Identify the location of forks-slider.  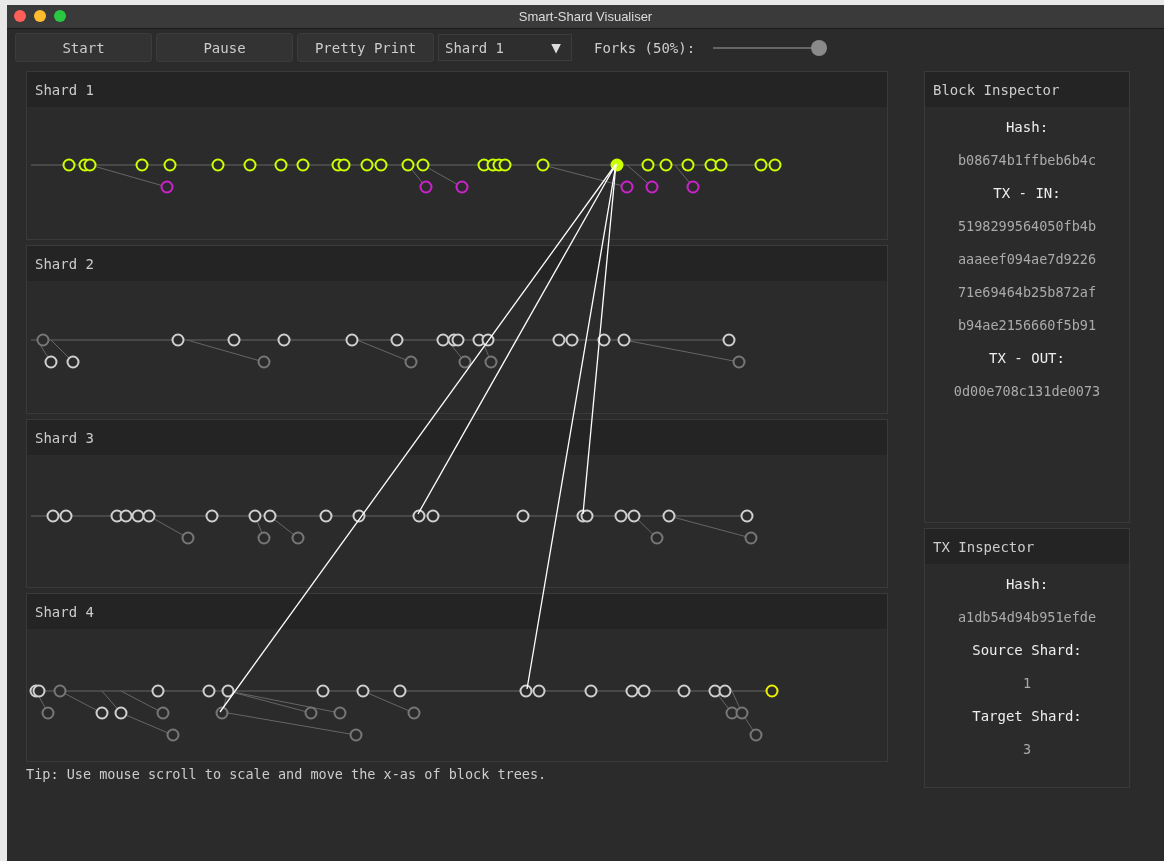
(770, 47).